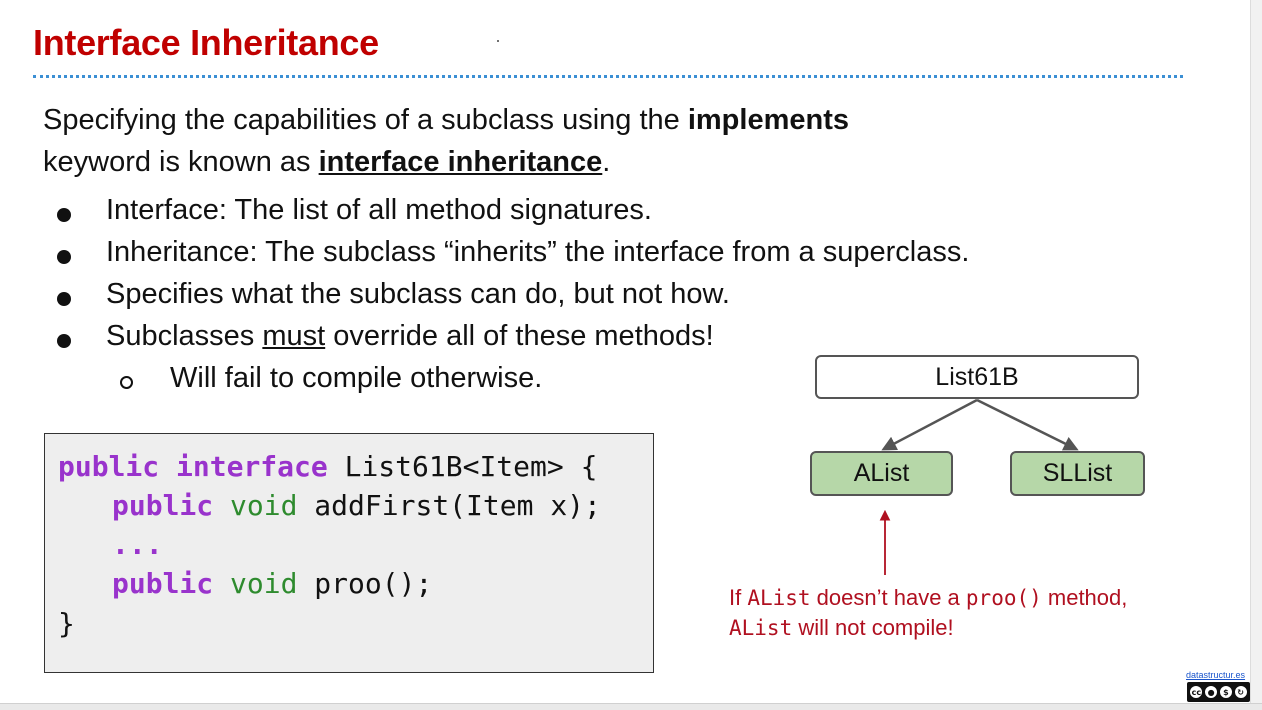  Describe the element at coordinates (929, 424) in the screenshot. I see `arrow-to-alist` at that location.